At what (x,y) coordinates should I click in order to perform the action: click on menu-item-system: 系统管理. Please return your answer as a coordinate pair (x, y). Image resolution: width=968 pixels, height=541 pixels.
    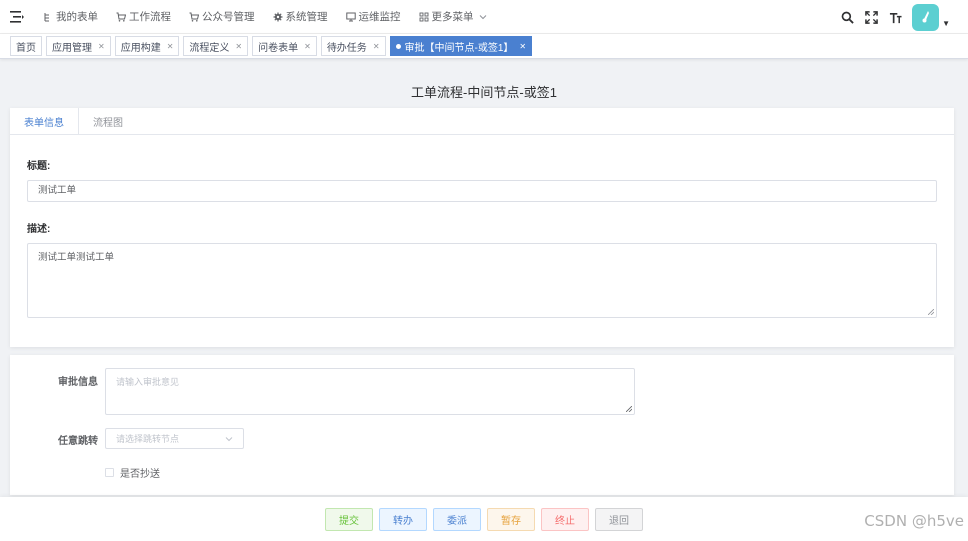
    Looking at the image, I should click on (300, 17).